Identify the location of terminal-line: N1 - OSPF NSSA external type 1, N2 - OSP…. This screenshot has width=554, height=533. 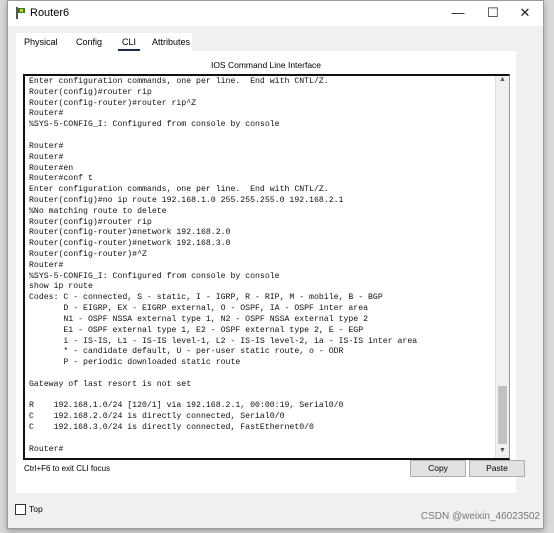
(199, 319).